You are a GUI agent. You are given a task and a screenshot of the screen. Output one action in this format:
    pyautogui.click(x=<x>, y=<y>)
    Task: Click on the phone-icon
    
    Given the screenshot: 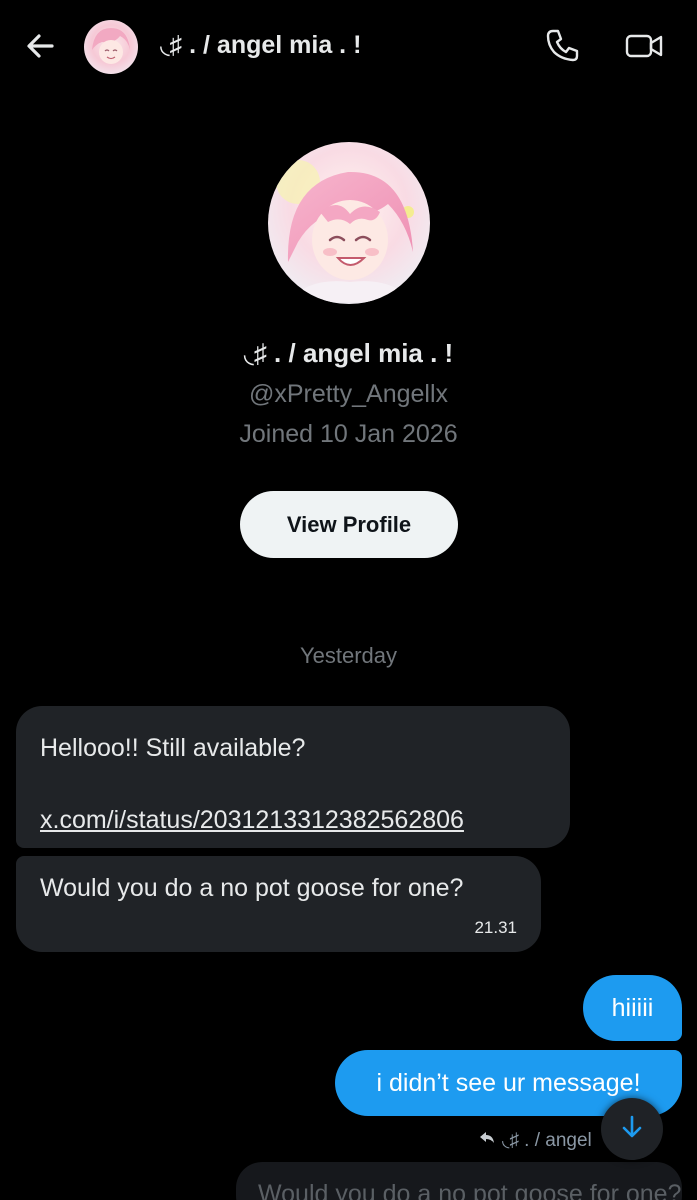 What is the action you would take?
    pyautogui.click(x=563, y=45)
    